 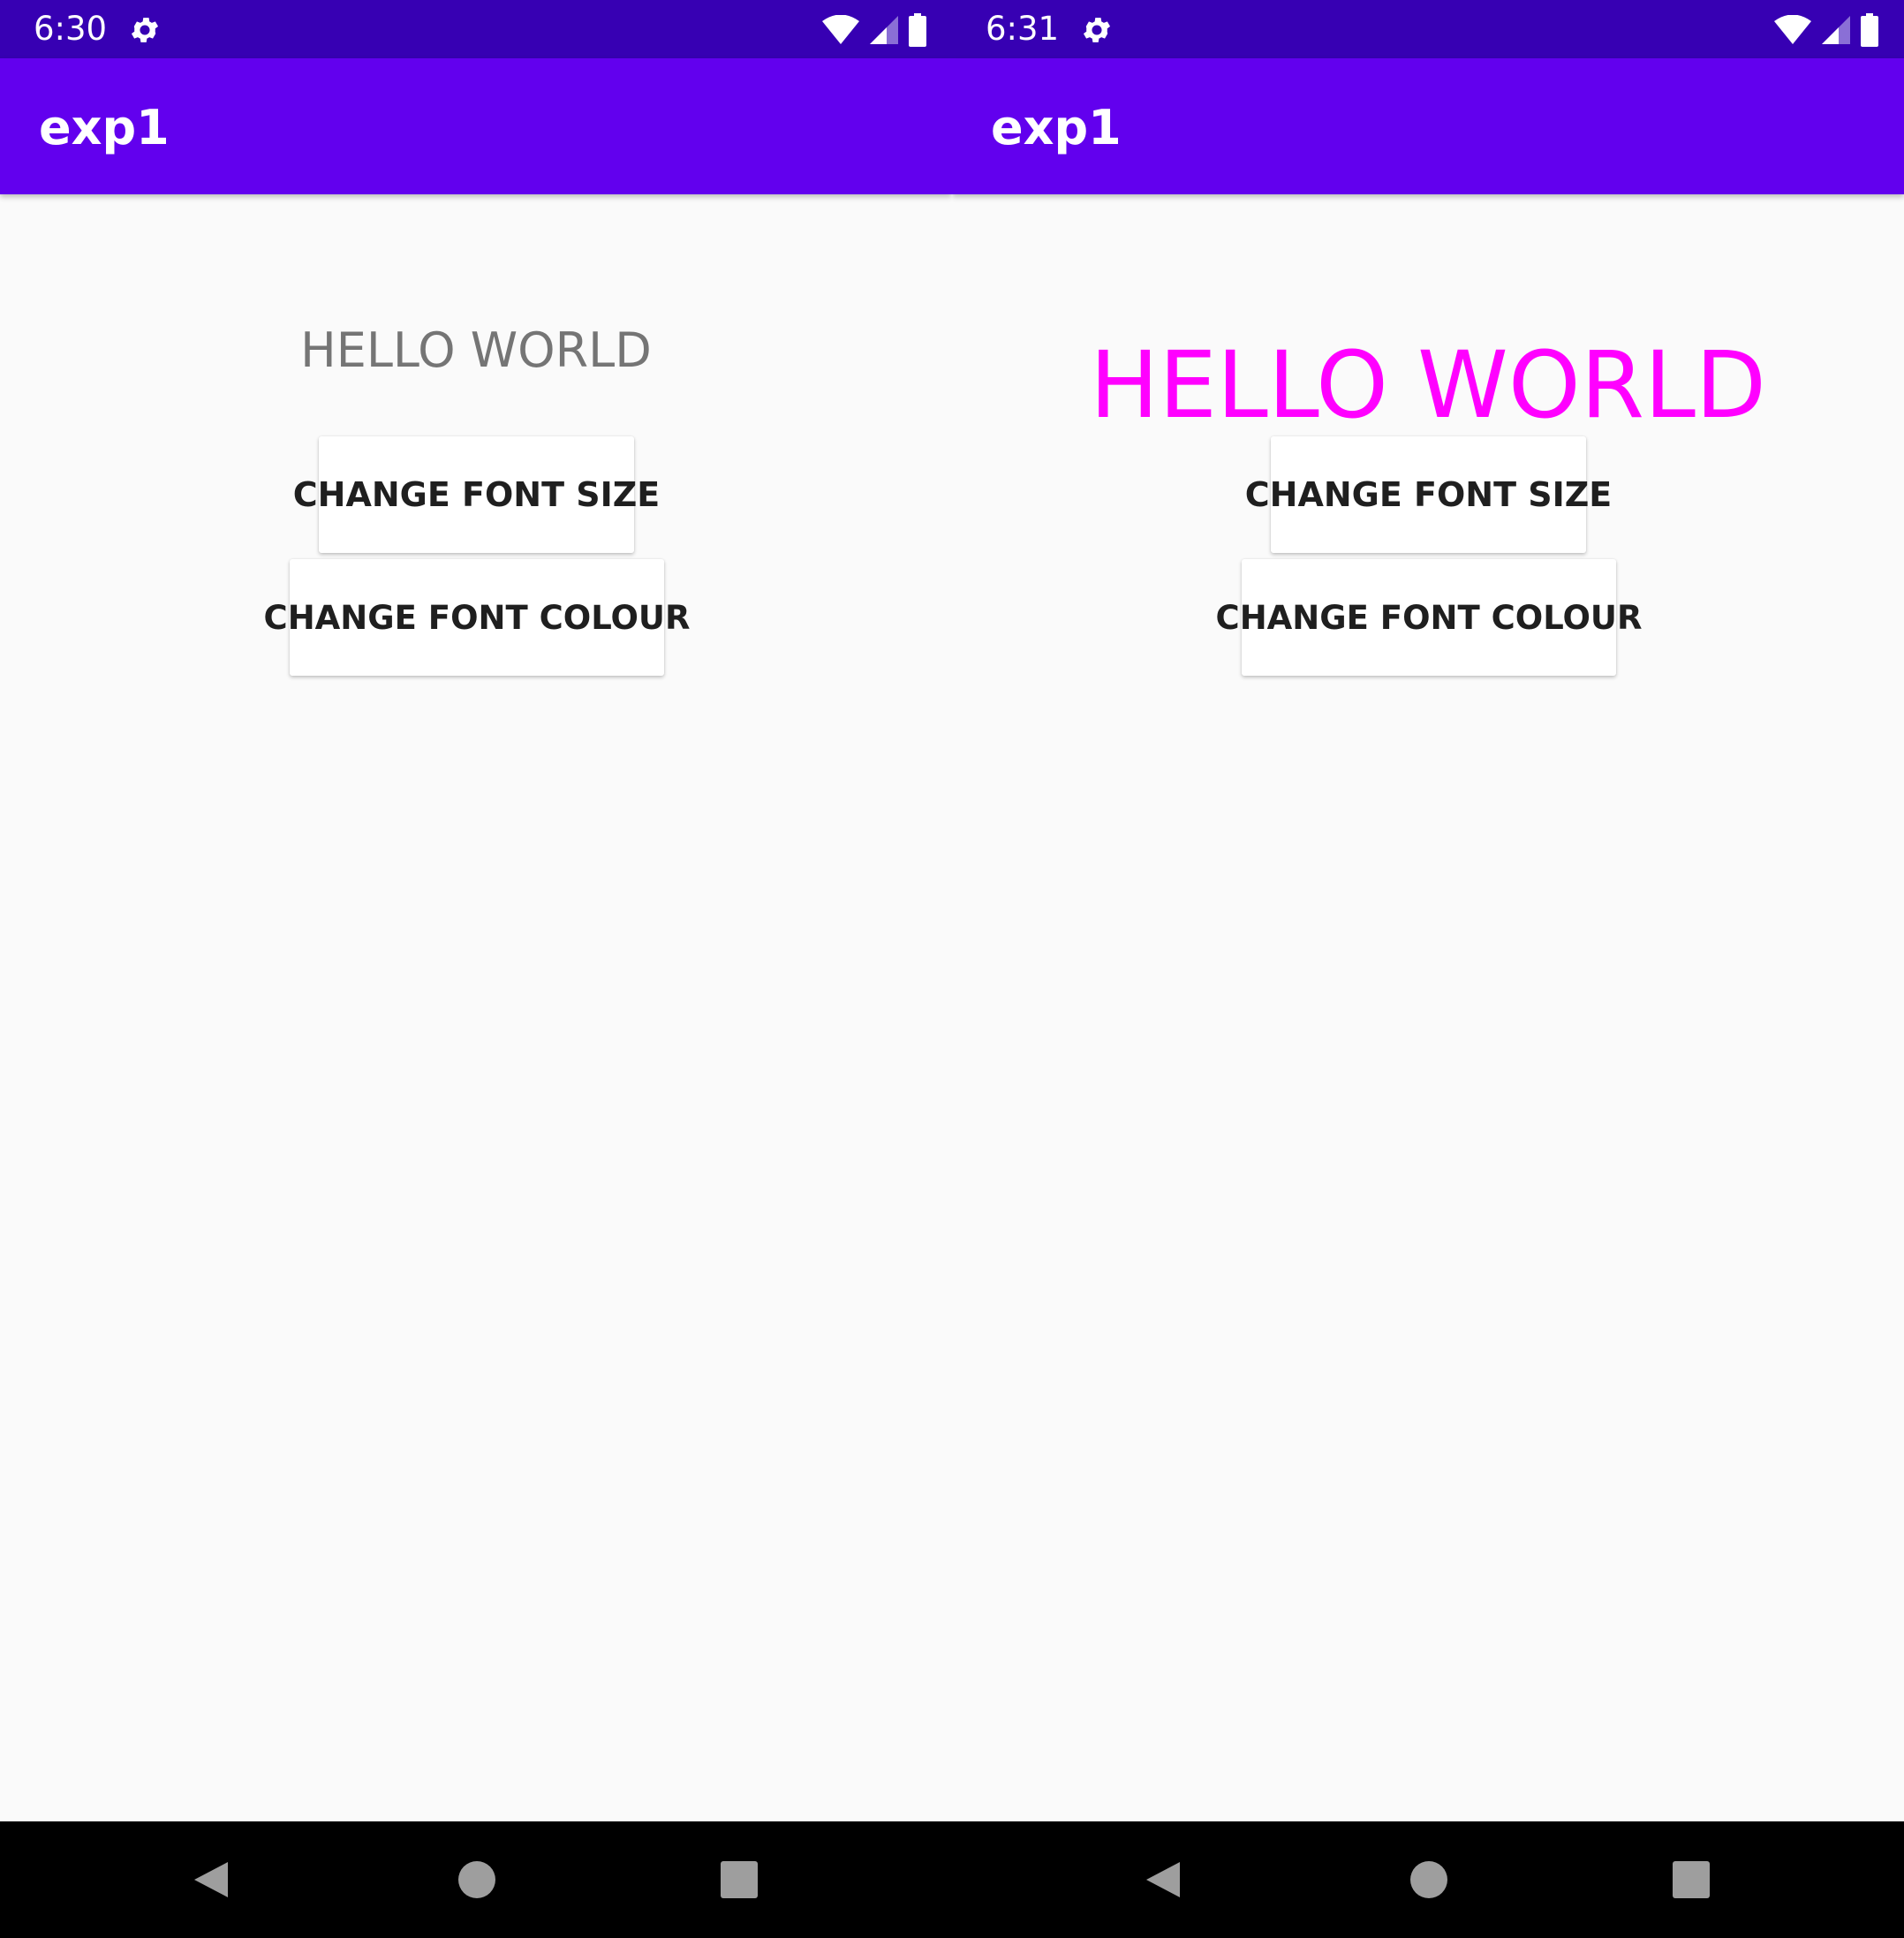 What do you see at coordinates (71, 29) in the screenshot?
I see `status-time: 6:30` at bounding box center [71, 29].